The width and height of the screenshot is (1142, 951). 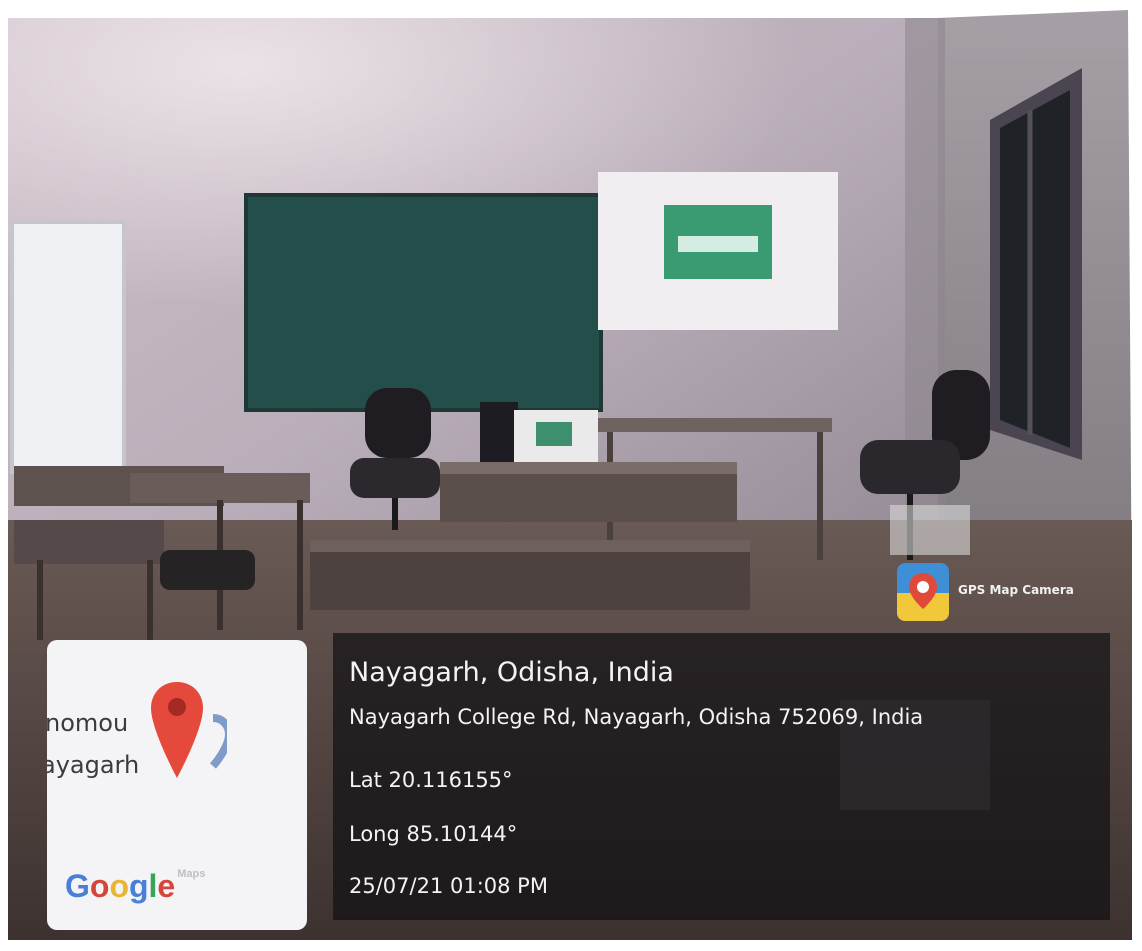 What do you see at coordinates (93, 765) in the screenshot?
I see `map-label-2: ayagarh` at bounding box center [93, 765].